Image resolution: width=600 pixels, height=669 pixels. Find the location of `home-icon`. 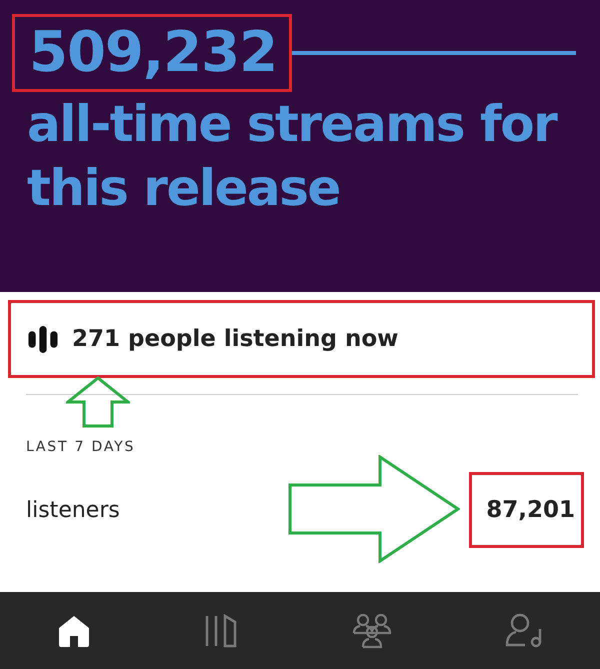

home-icon is located at coordinates (73, 631).